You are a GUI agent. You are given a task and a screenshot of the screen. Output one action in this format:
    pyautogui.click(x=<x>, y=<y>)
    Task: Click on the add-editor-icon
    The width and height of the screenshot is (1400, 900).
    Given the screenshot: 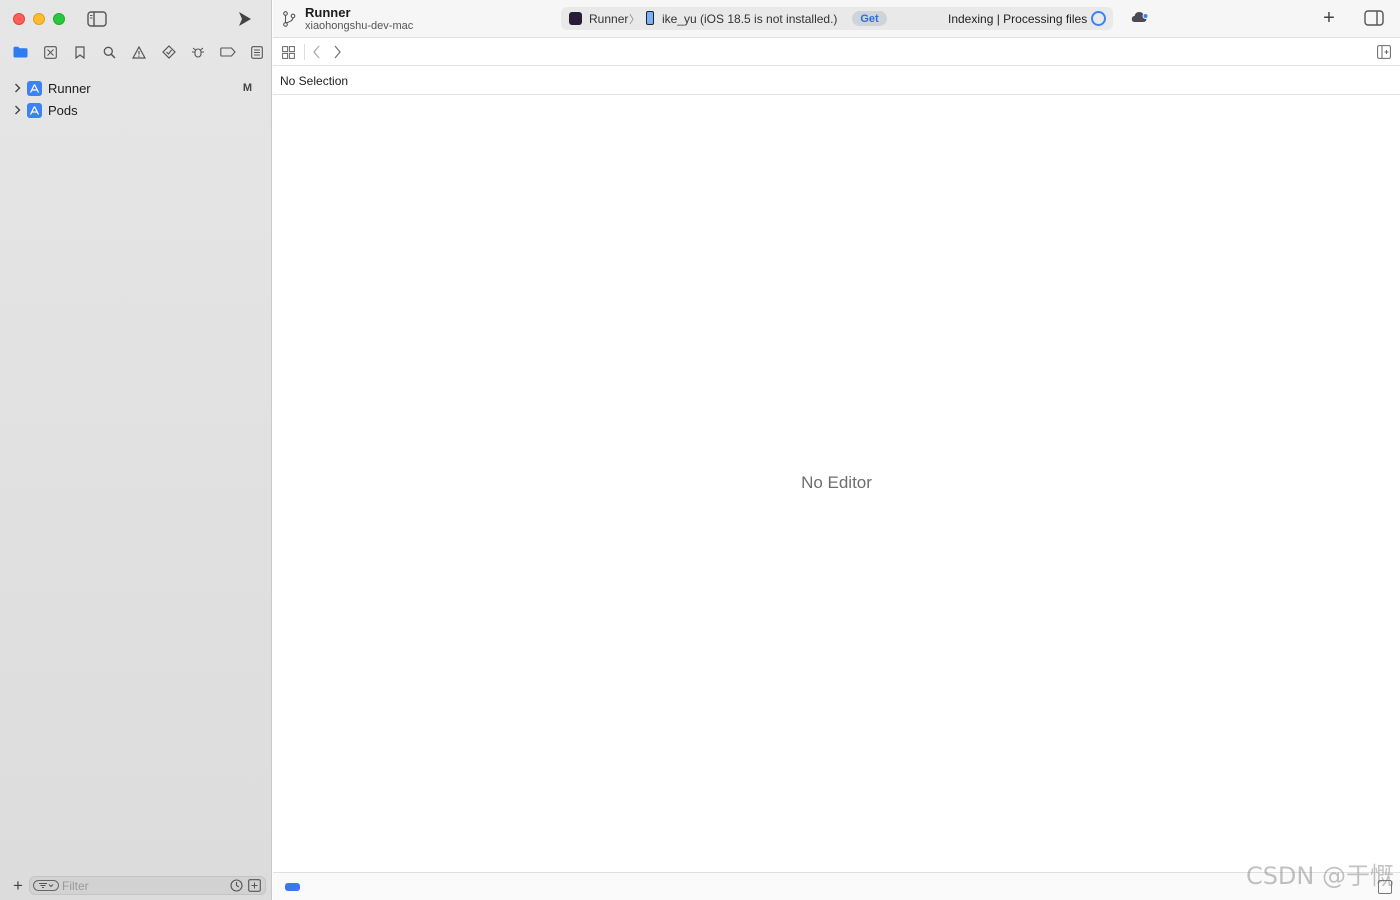 What is the action you would take?
    pyautogui.click(x=1384, y=52)
    